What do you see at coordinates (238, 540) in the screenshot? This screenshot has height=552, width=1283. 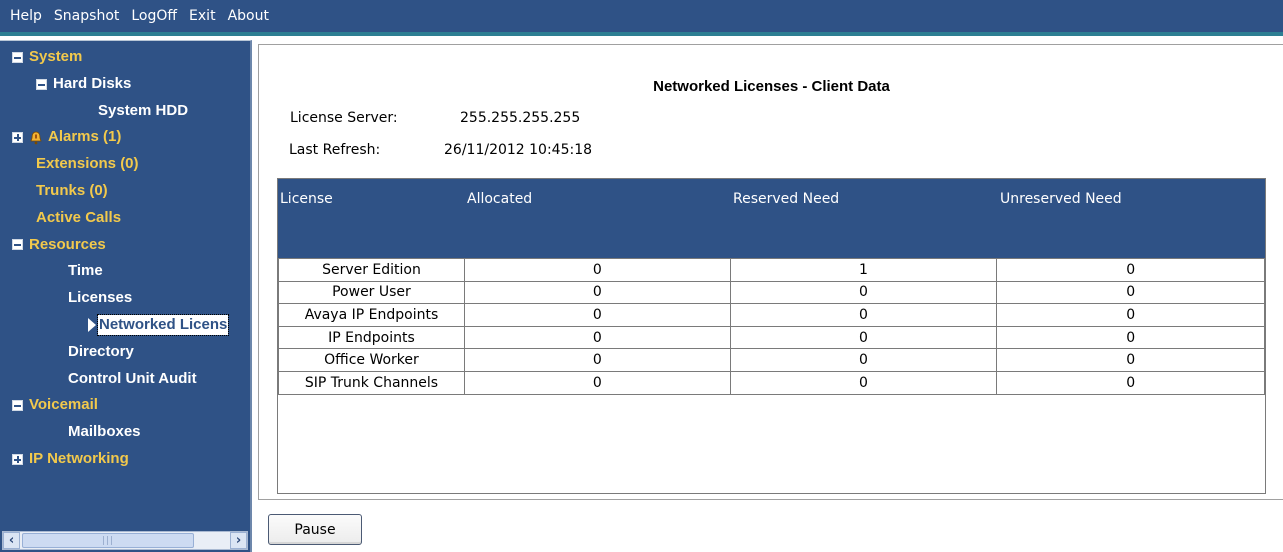 I see `scroll-right-icon: ›` at bounding box center [238, 540].